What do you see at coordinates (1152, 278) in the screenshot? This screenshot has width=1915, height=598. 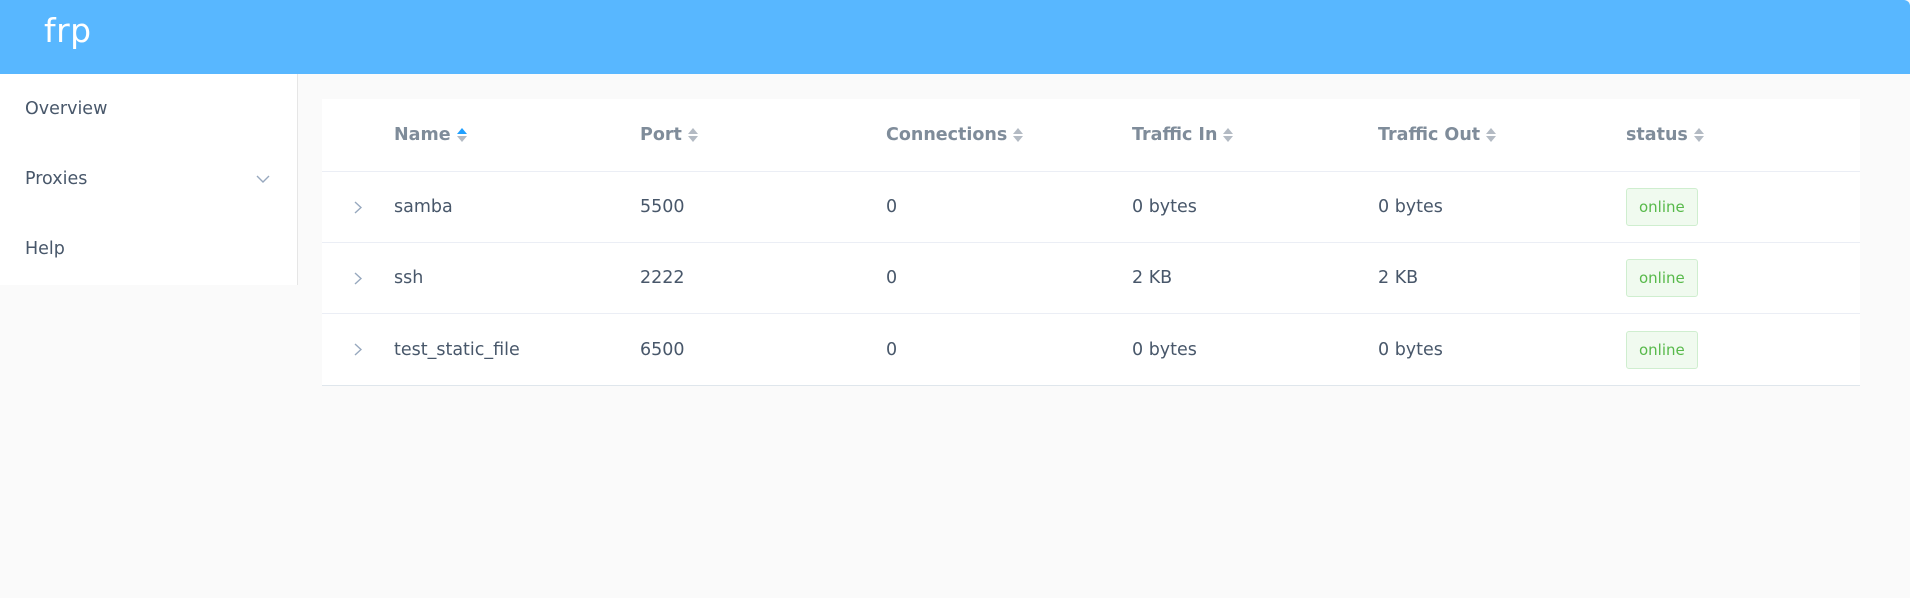 I see `cell-traffic-in: 2 KB` at bounding box center [1152, 278].